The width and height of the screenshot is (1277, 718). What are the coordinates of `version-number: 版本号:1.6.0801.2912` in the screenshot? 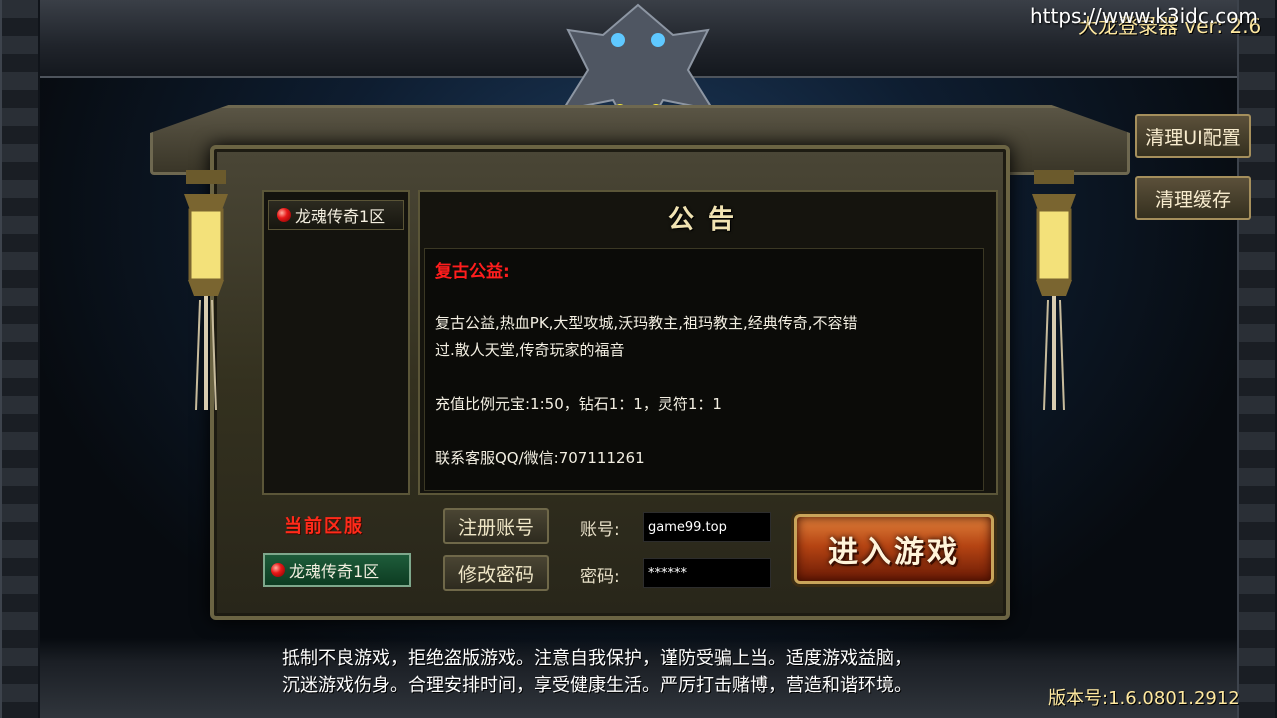 It's located at (1144, 698).